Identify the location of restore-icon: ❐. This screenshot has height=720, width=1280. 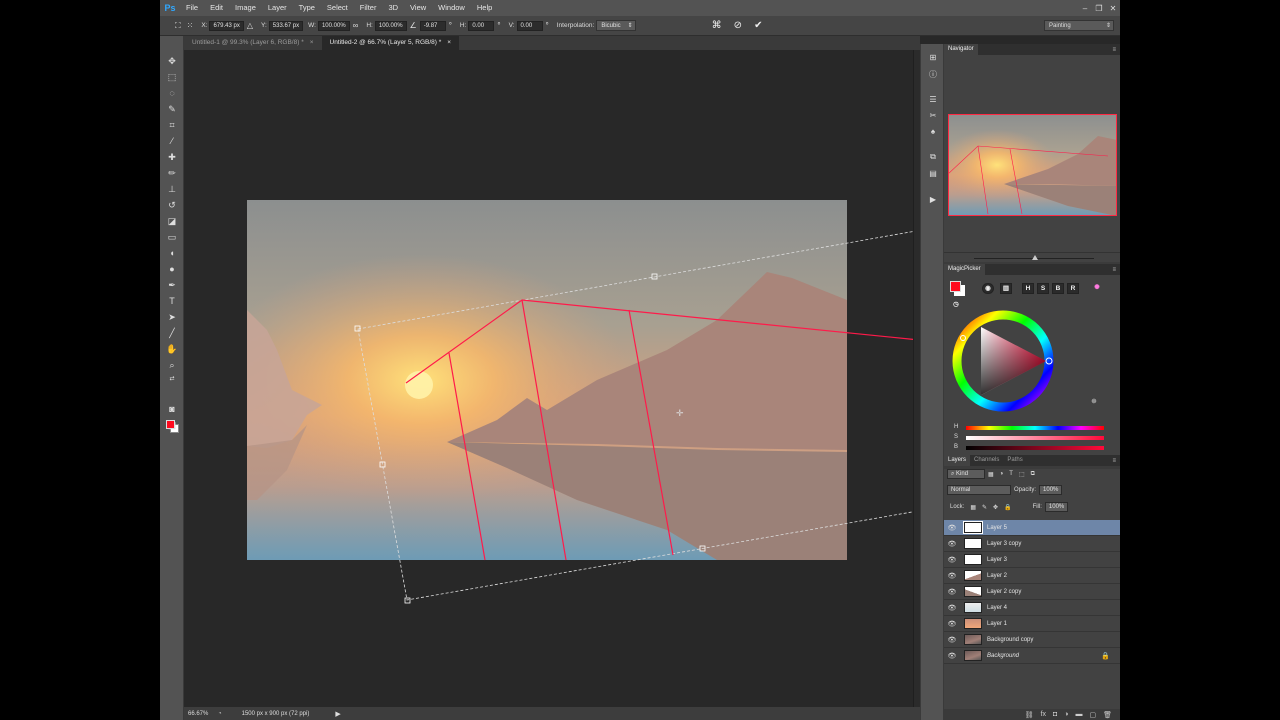
(1099, 8).